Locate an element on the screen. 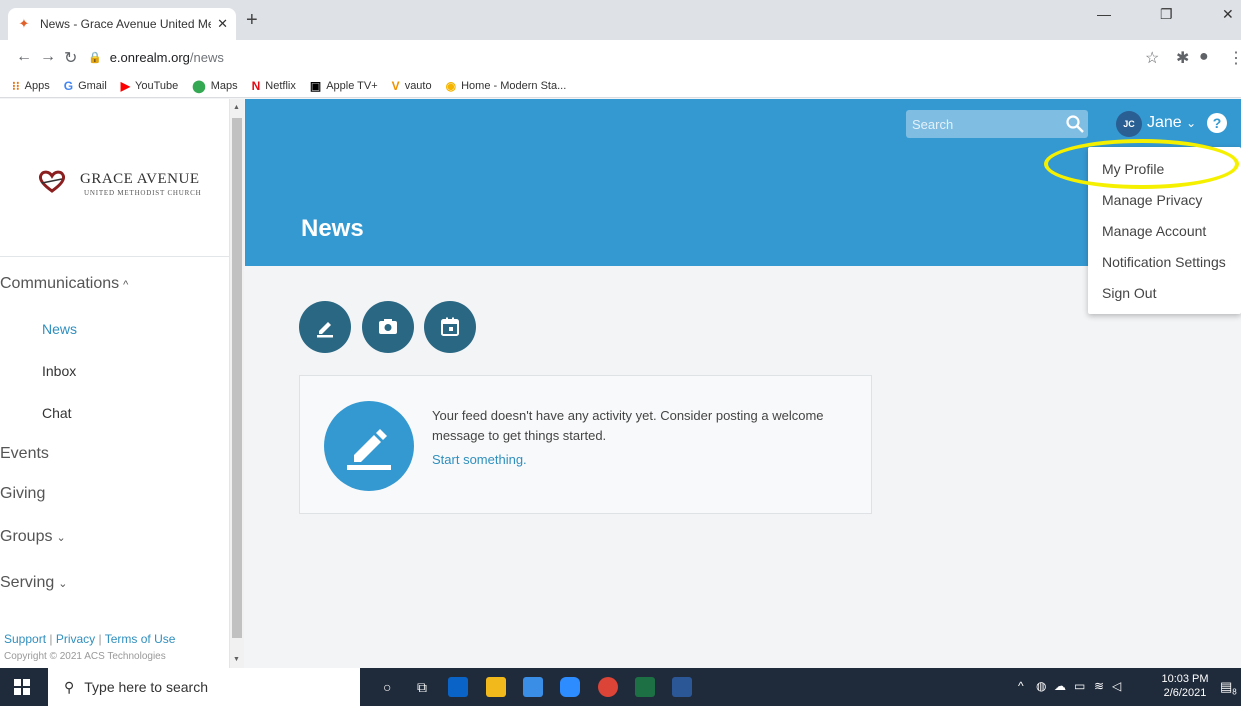 This screenshot has height=706, width=1241. camera-icon is located at coordinates (388, 326).